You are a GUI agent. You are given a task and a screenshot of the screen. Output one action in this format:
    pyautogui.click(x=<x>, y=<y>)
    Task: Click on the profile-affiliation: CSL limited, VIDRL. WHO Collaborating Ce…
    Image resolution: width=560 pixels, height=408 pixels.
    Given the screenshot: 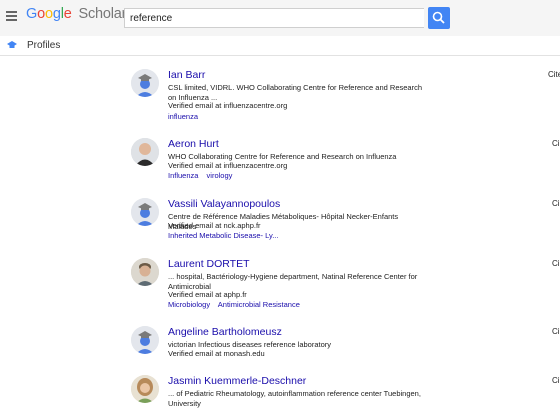 What is the action you would take?
    pyautogui.click(x=295, y=92)
    